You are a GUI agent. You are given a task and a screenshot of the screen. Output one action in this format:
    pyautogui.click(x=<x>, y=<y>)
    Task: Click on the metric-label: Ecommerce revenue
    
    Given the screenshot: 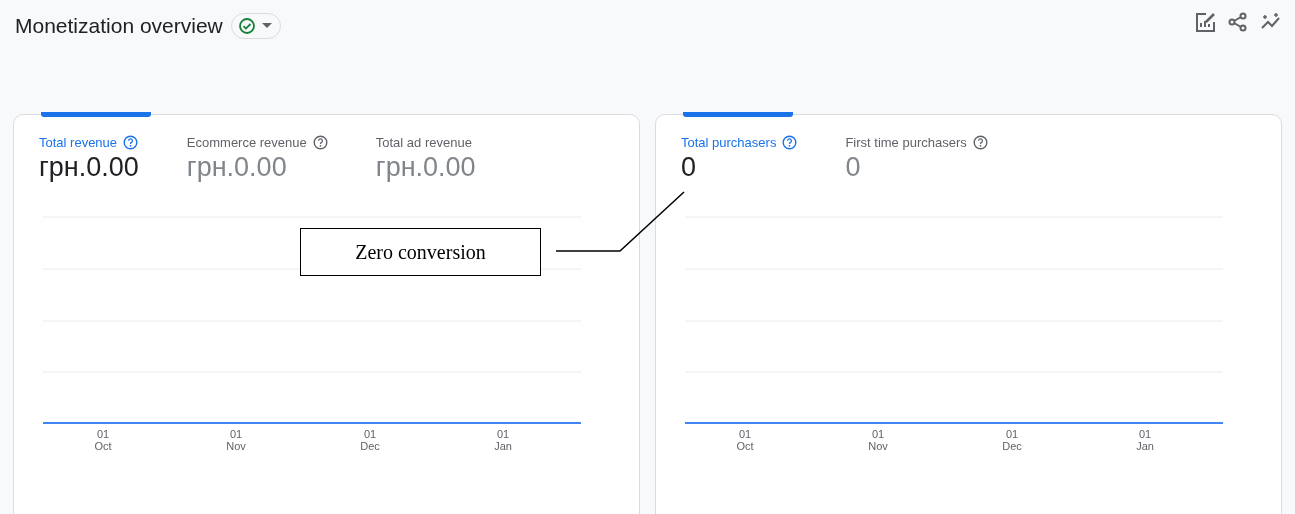 What is the action you would take?
    pyautogui.click(x=246, y=142)
    